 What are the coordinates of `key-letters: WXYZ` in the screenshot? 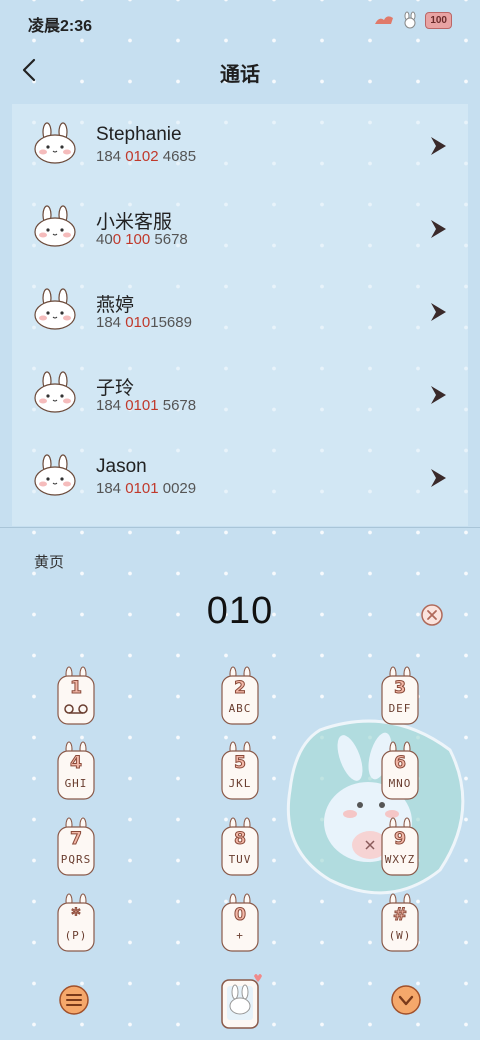 It's located at (400, 859).